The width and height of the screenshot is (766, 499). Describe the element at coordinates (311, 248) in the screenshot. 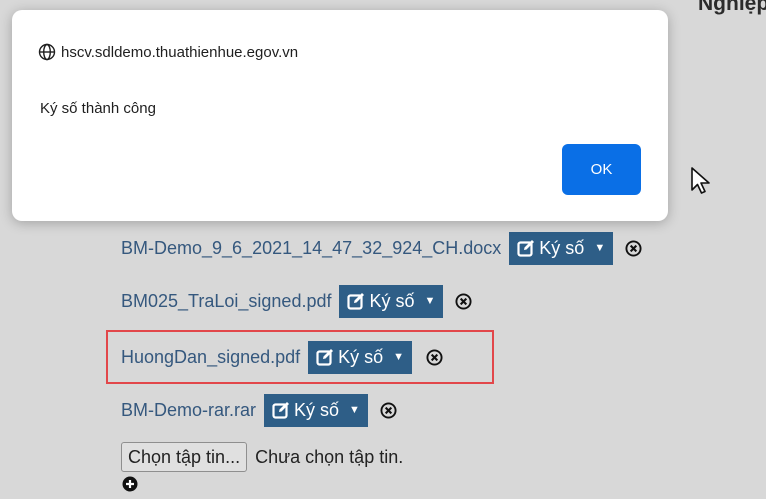

I see `attachment-link: BM-Demo_9_6_2021_14_47_32_924_CH.docx` at that location.